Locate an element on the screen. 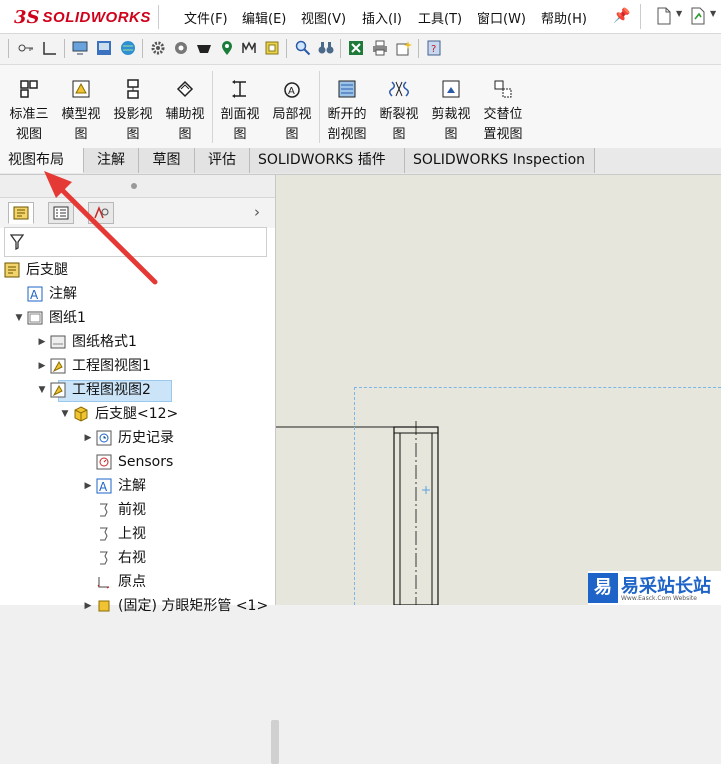 This screenshot has width=721, height=764. help-book-icon: ? is located at coordinates (434, 48).